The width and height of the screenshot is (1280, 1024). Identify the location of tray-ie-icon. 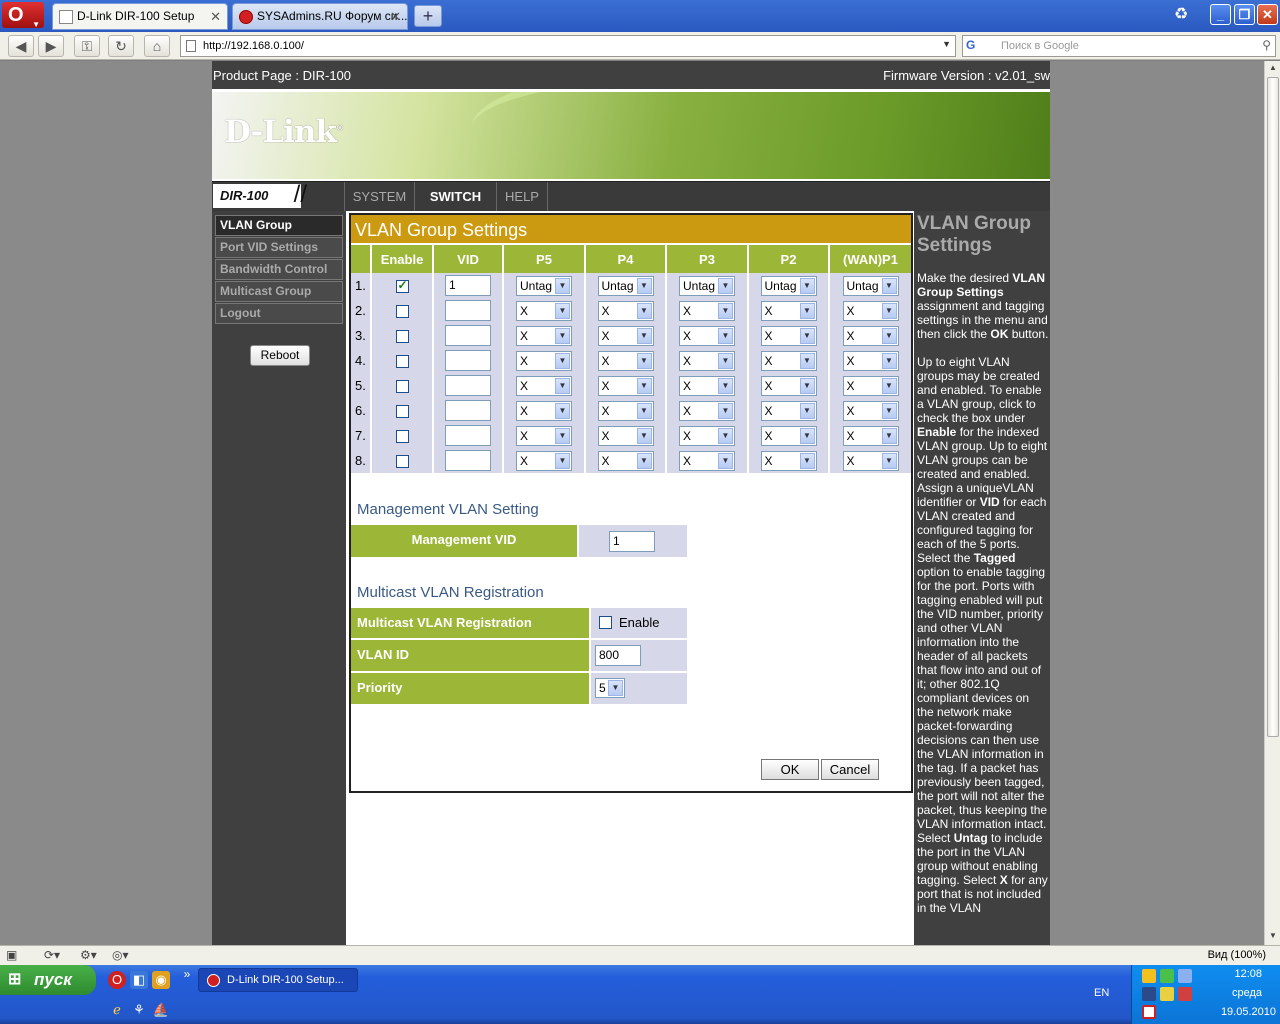
(1149, 994).